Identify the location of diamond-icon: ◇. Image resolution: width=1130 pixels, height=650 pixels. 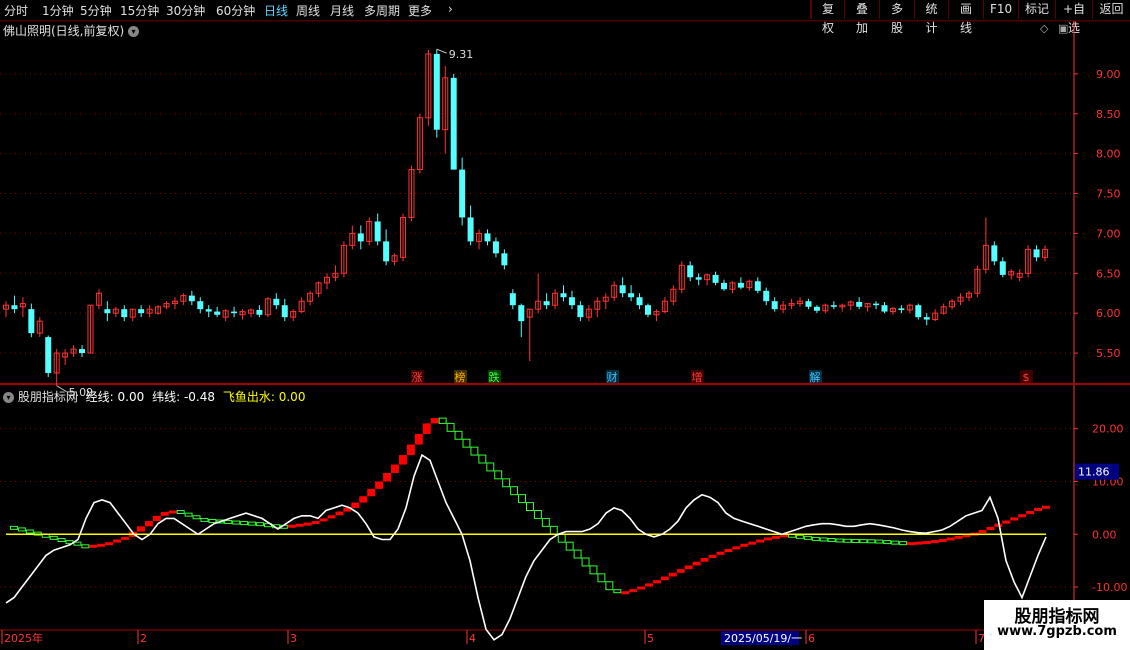
(1044, 28).